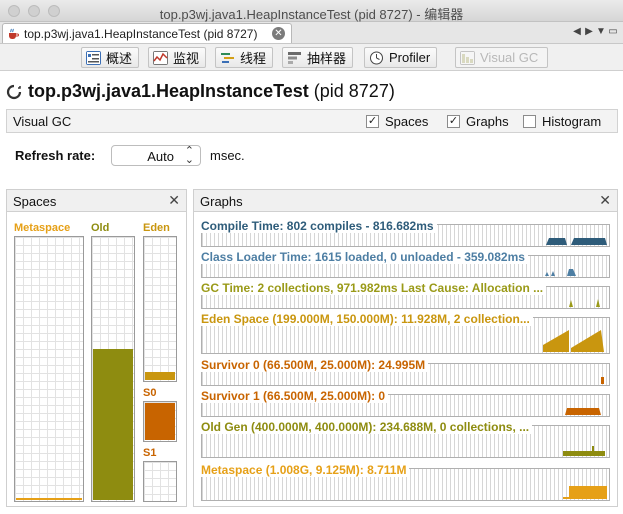 This screenshot has height=514, width=623. Describe the element at coordinates (55, 155) in the screenshot. I see `refresh-rate-label: Refresh rate:` at that location.